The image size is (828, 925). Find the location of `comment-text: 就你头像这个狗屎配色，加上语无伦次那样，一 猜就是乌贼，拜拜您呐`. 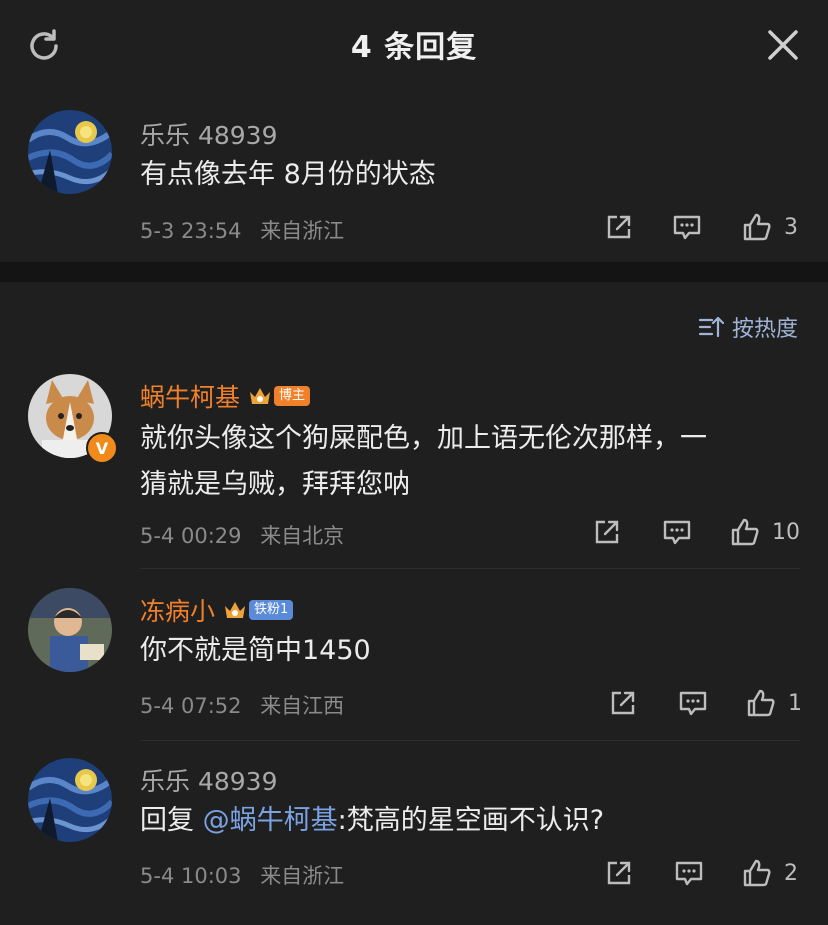

comment-text: 就你头像这个狗屎配色，加上语无伦次那样，一 猜就是乌贼，拜拜您呐 is located at coordinates (465, 462).